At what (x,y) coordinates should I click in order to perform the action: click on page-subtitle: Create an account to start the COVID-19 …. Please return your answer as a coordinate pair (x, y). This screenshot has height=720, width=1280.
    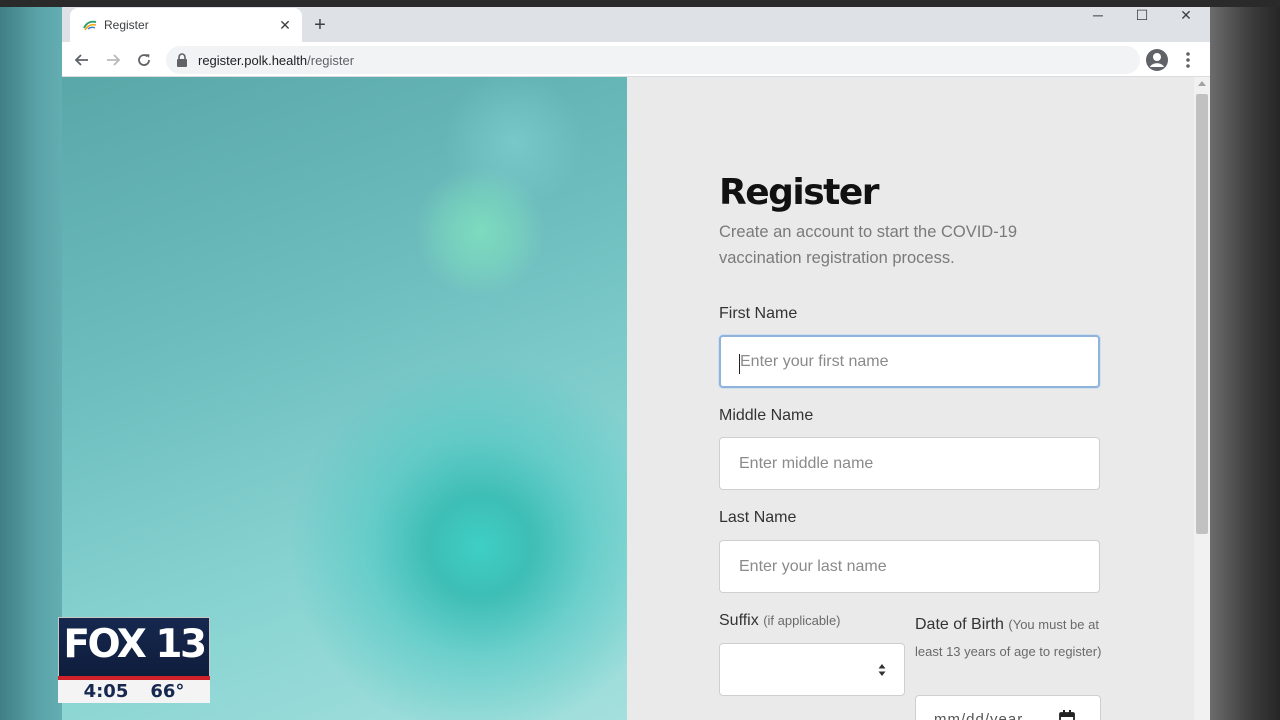
    Looking at the image, I should click on (868, 245).